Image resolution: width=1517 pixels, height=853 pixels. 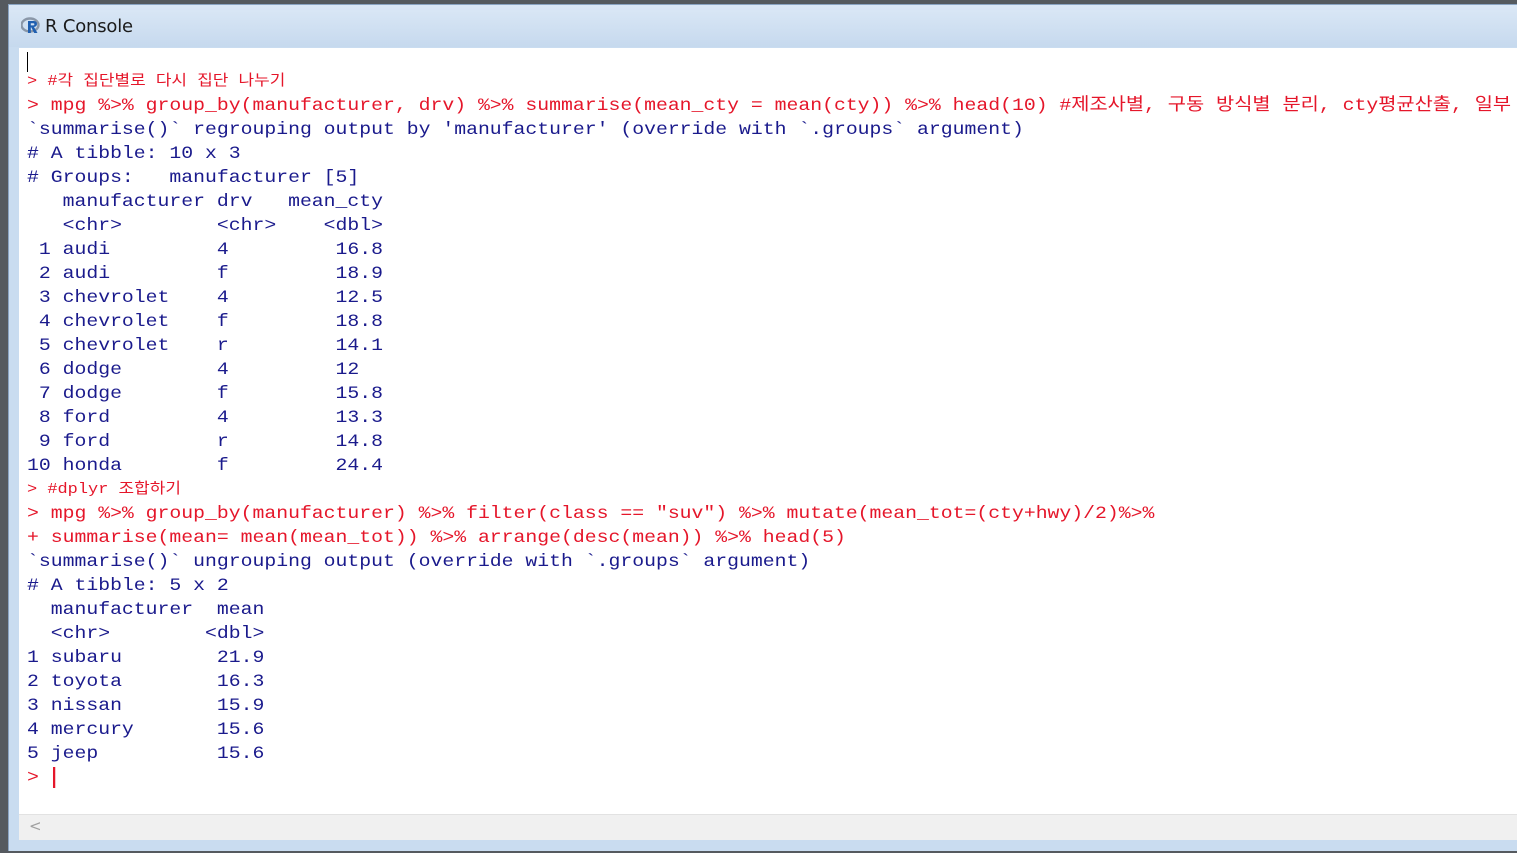 I want to click on console-line-output: 10 honda f 24.4, so click(x=205, y=466).